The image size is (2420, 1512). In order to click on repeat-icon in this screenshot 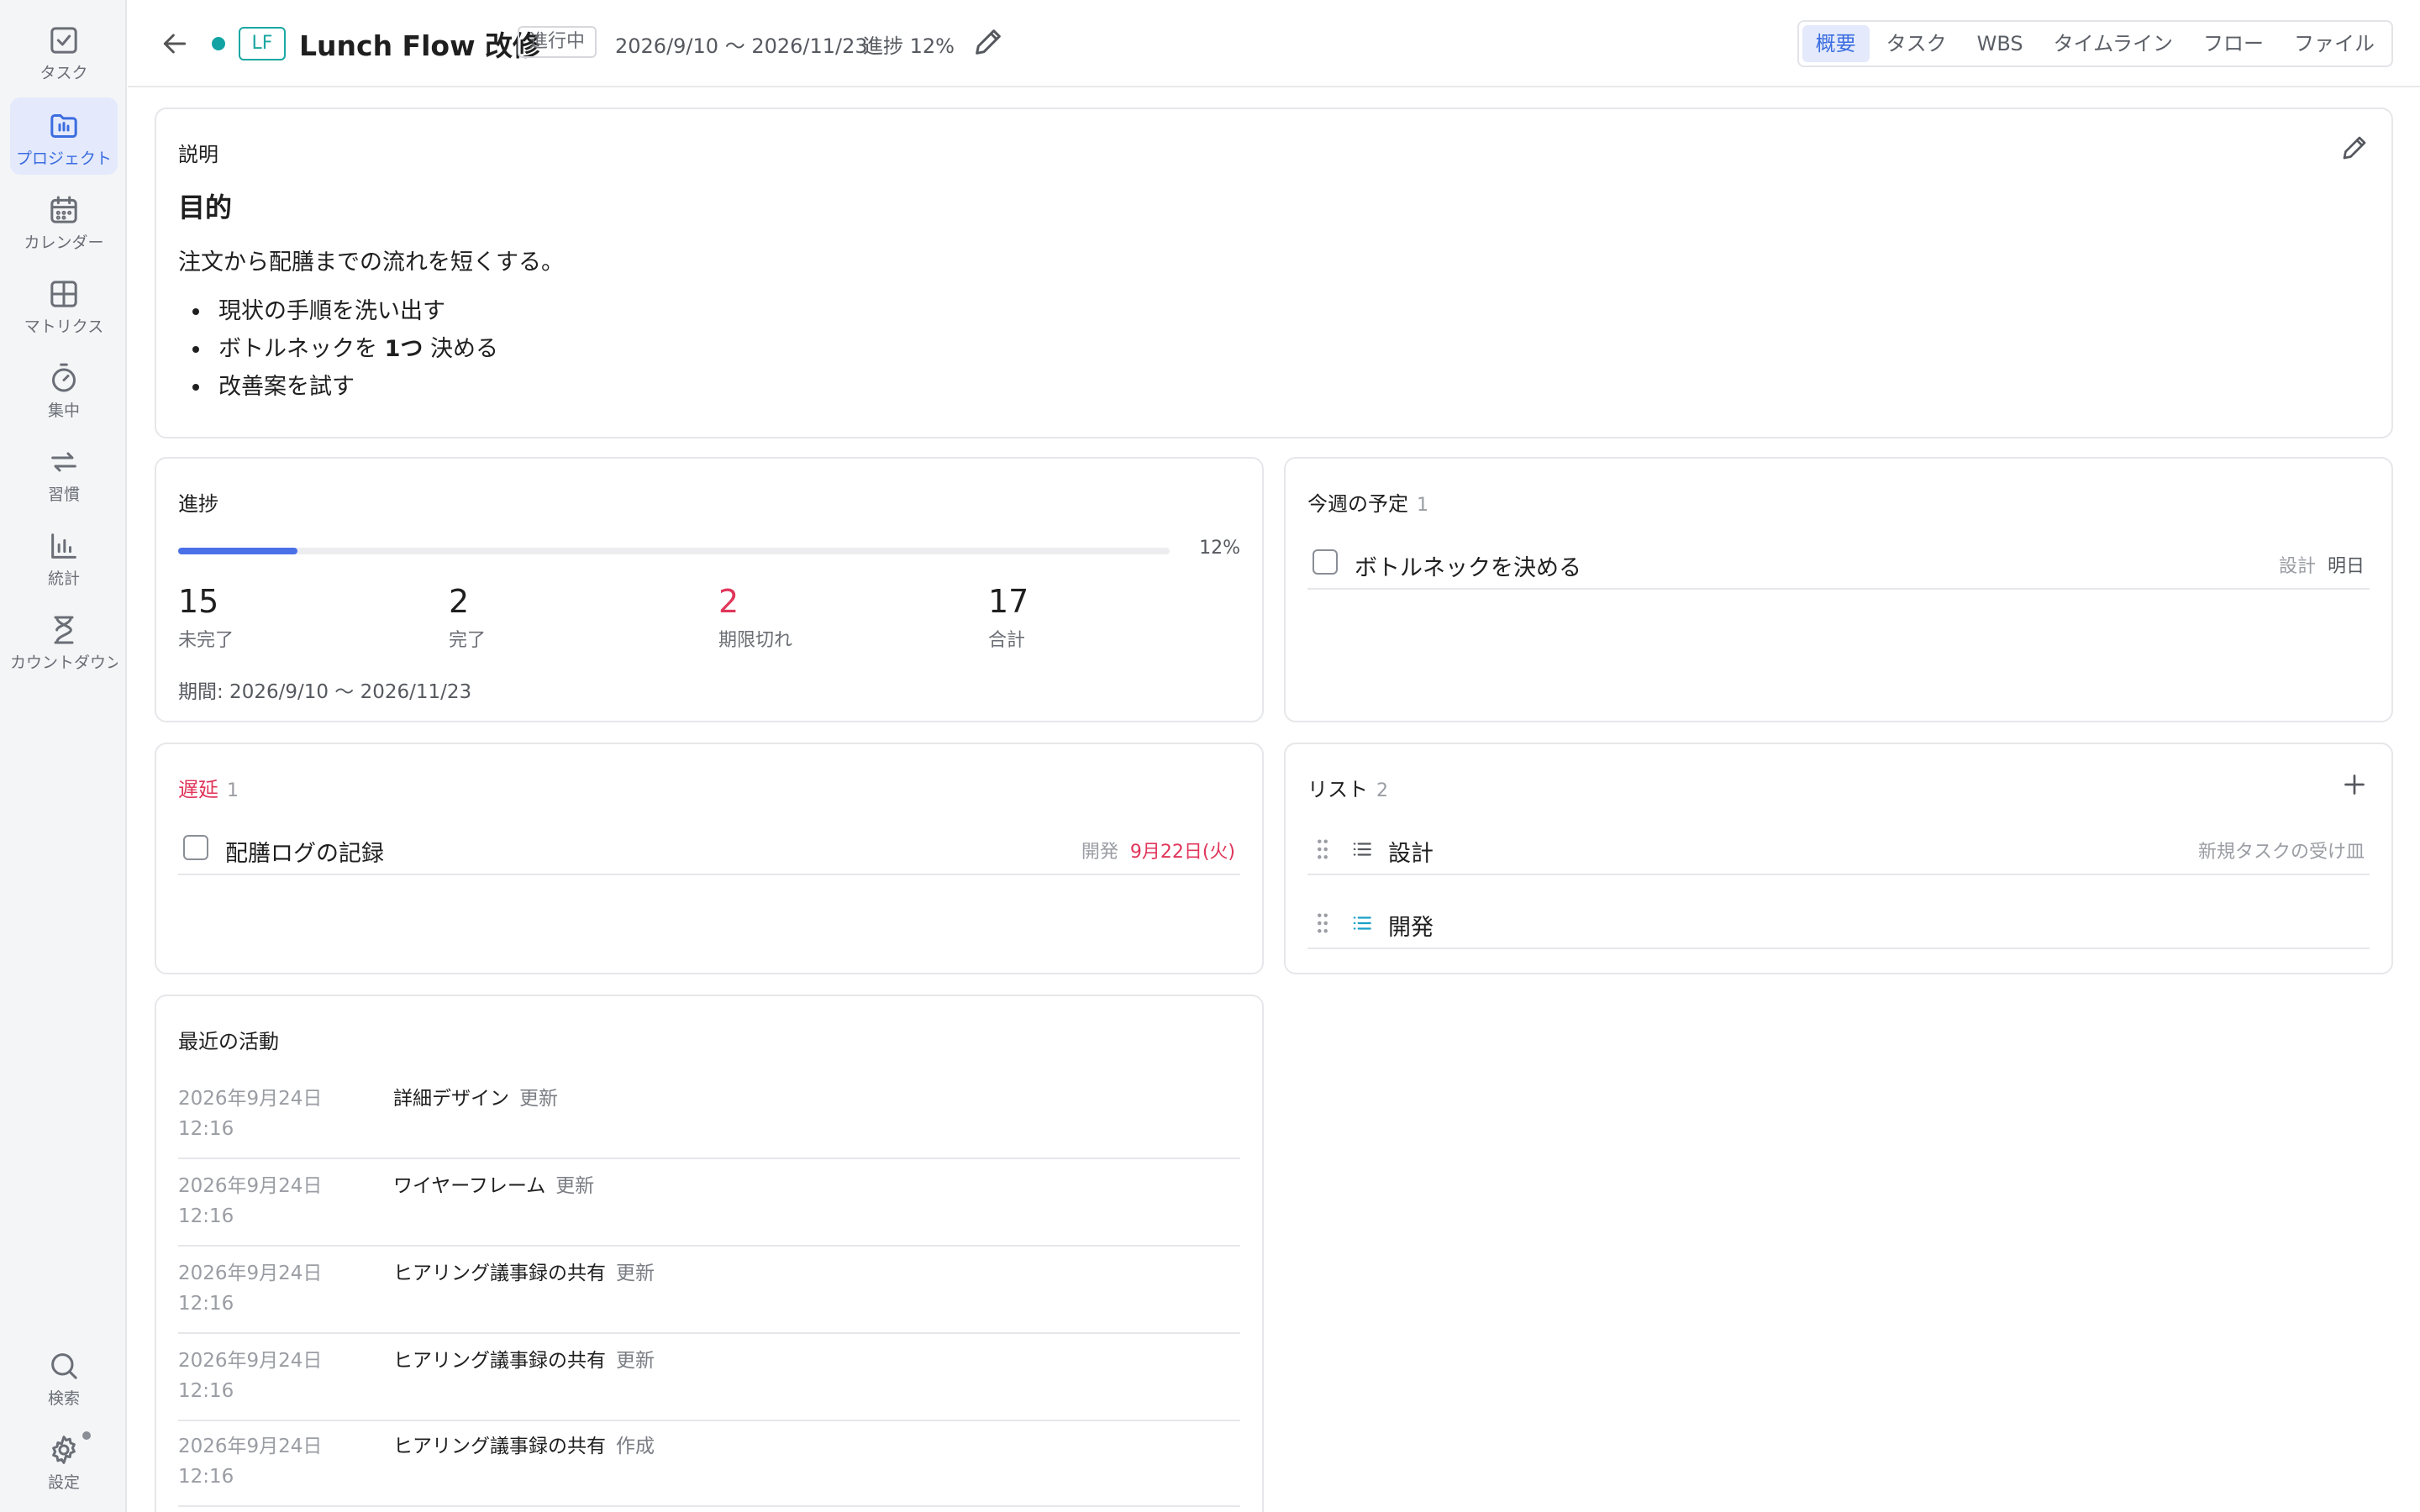, I will do `click(64, 462)`.